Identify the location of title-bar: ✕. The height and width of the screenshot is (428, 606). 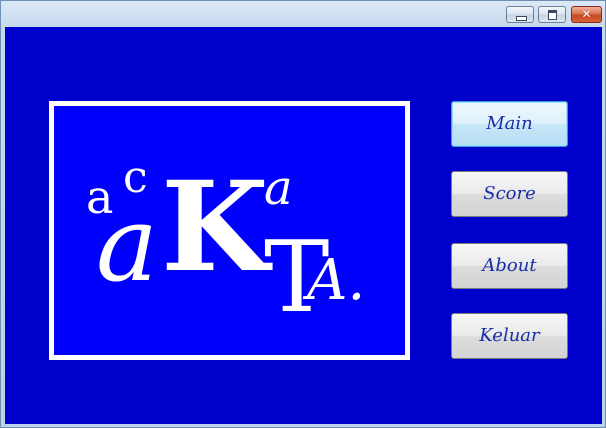
(304, 14).